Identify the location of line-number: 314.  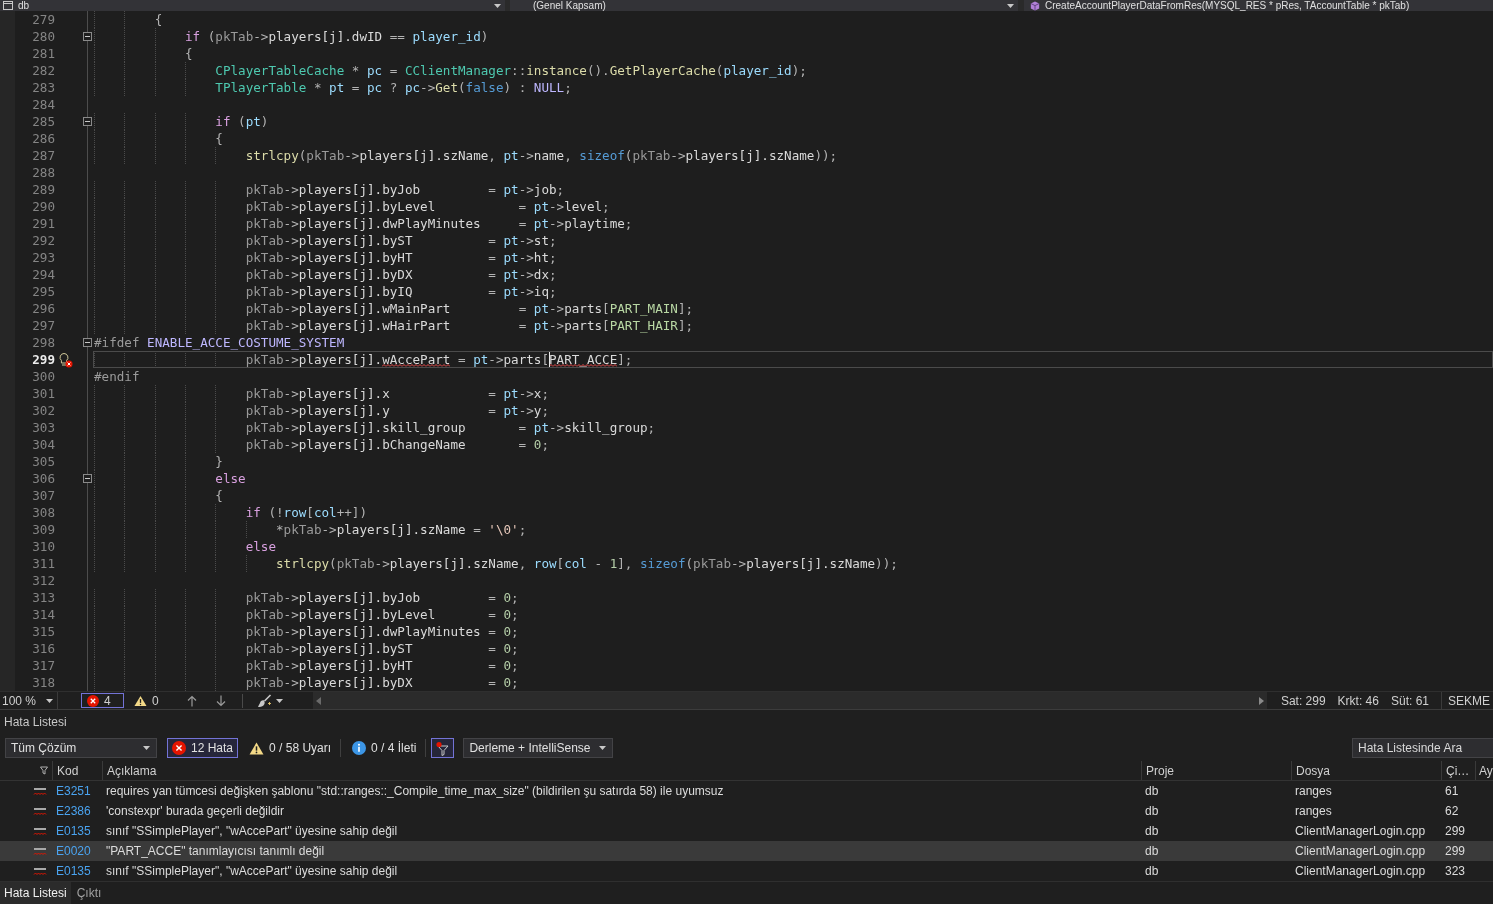
(43, 614).